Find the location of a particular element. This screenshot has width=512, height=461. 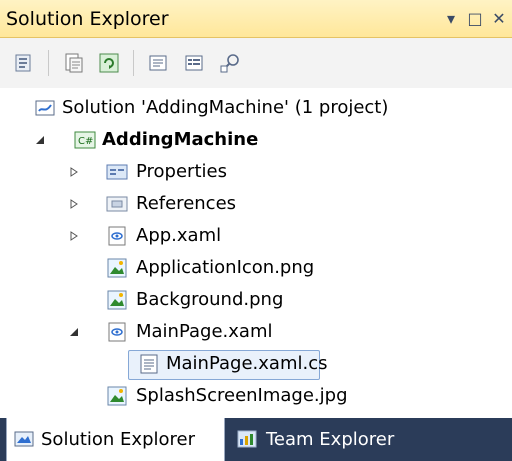

panel-title: Solution Explorer is located at coordinates (87, 19).